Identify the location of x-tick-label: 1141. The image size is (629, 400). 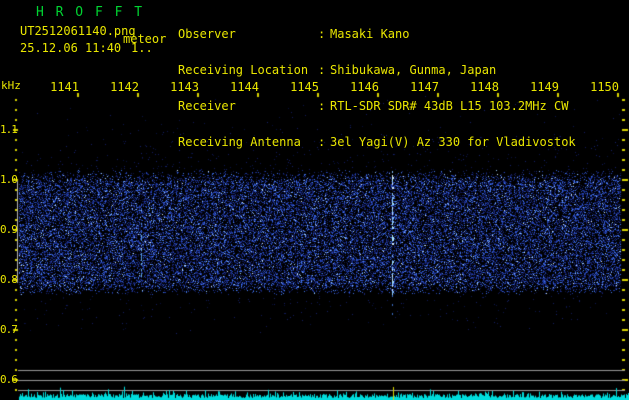
(64, 87).